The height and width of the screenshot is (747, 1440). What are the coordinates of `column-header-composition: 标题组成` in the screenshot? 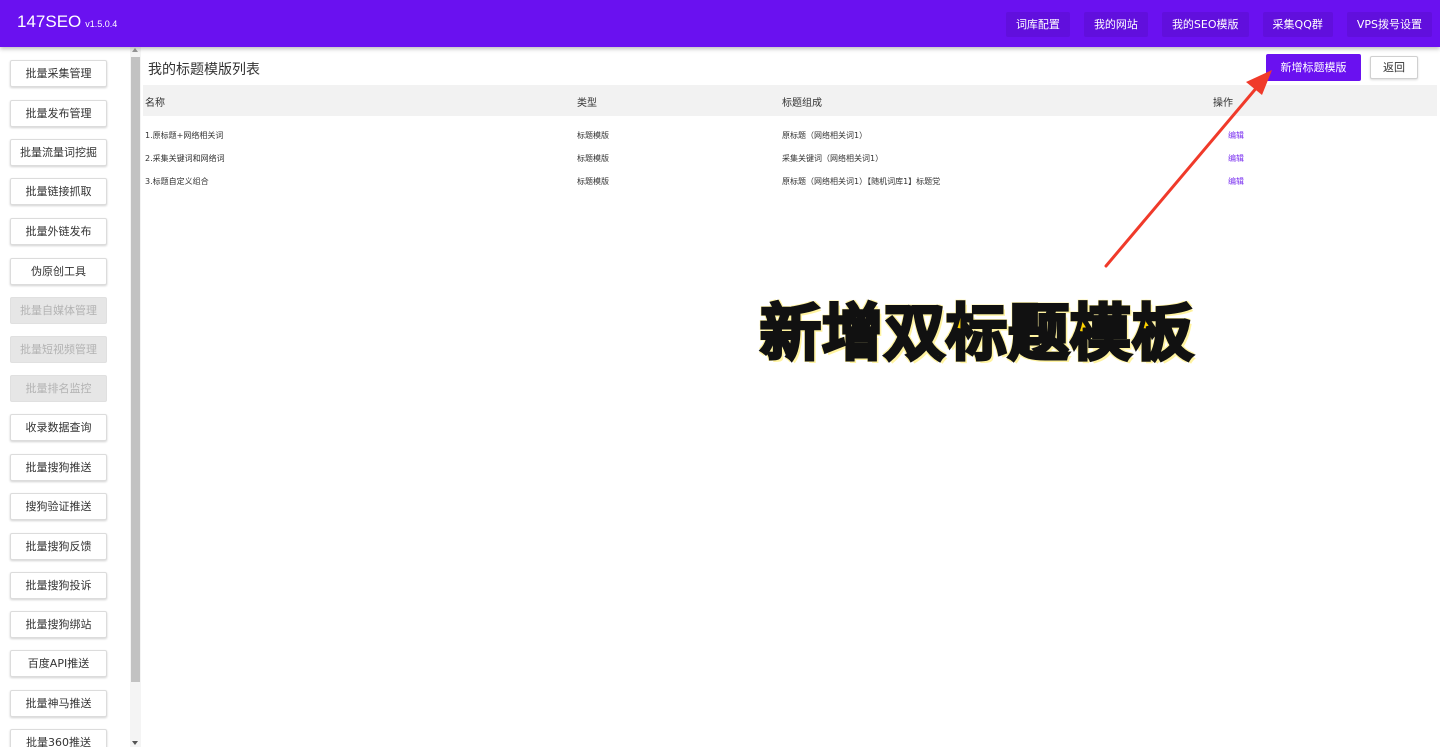 It's located at (802, 103).